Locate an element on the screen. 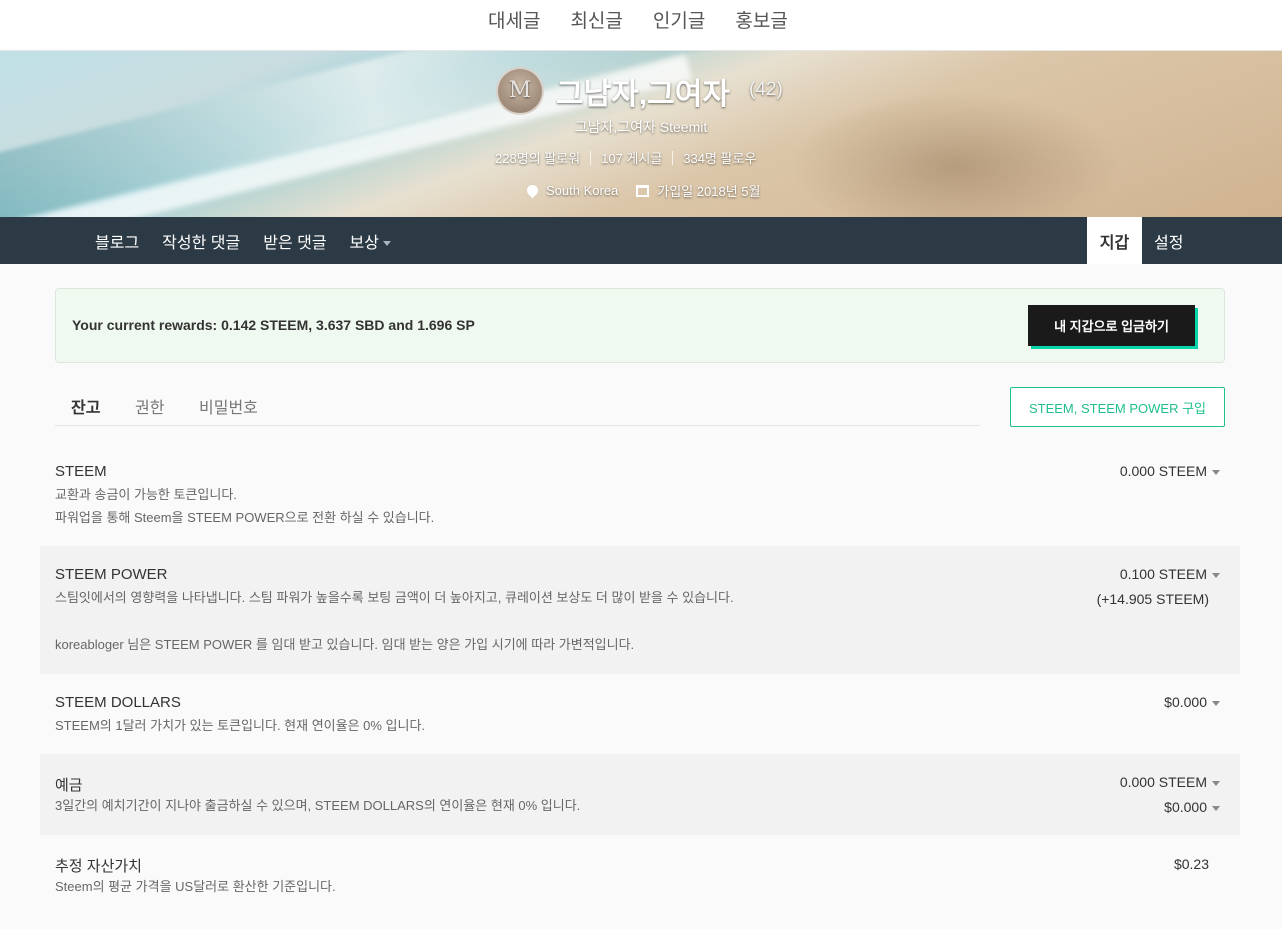 The image size is (1282, 929). buy-steem-button: STEEM, STEEM POWER 구입 is located at coordinates (1117, 407).